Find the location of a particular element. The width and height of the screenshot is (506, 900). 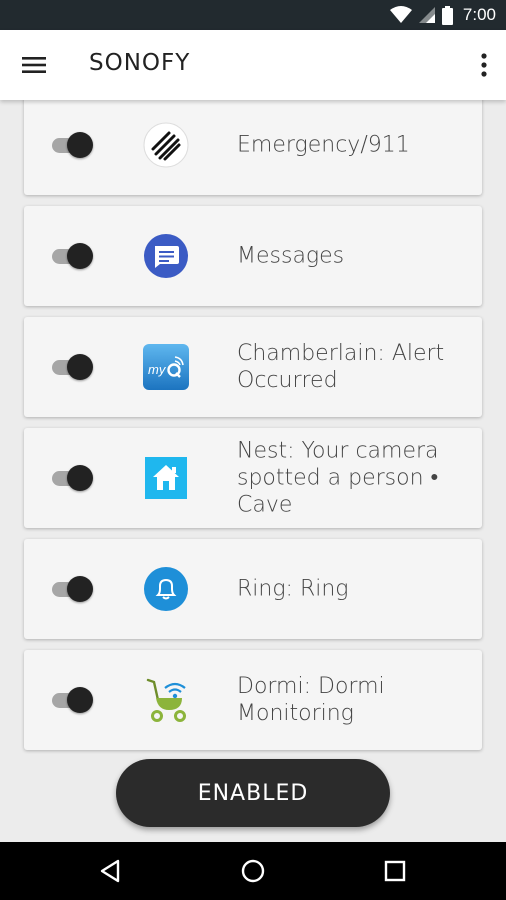

app-bar: SONOFY is located at coordinates (253, 65).